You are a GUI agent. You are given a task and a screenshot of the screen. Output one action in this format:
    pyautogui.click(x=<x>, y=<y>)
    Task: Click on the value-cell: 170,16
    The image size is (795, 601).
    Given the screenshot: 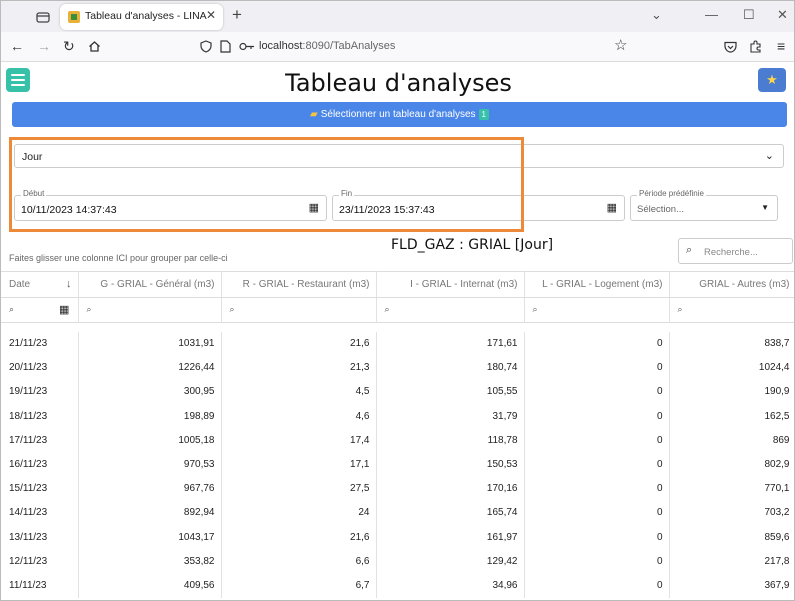 What is the action you would take?
    pyautogui.click(x=450, y=488)
    